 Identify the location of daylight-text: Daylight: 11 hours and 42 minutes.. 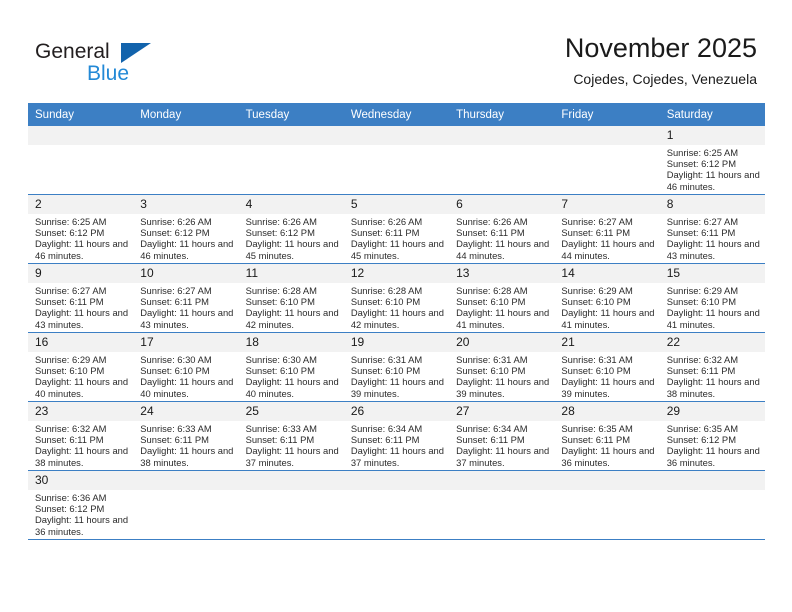
(397, 318).